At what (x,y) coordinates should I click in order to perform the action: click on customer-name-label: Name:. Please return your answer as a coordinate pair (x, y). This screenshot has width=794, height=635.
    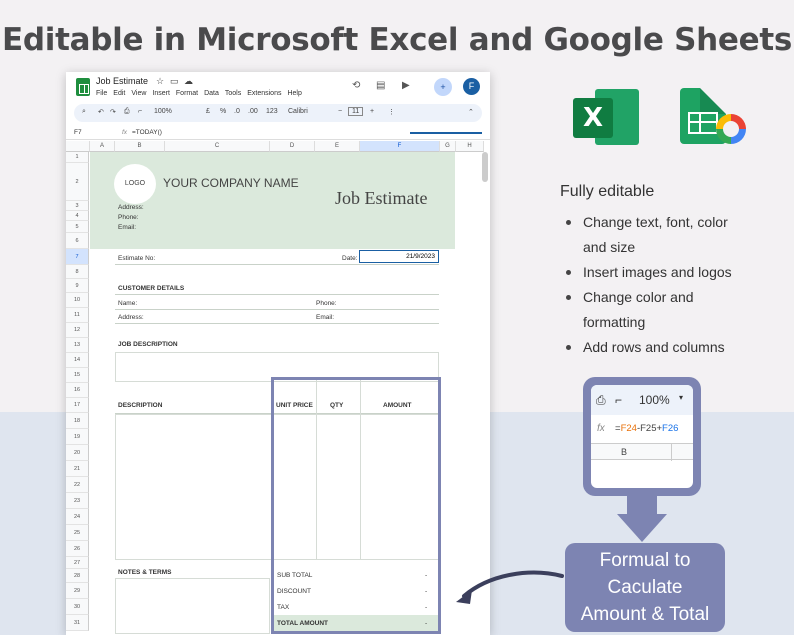
    Looking at the image, I should click on (127, 303).